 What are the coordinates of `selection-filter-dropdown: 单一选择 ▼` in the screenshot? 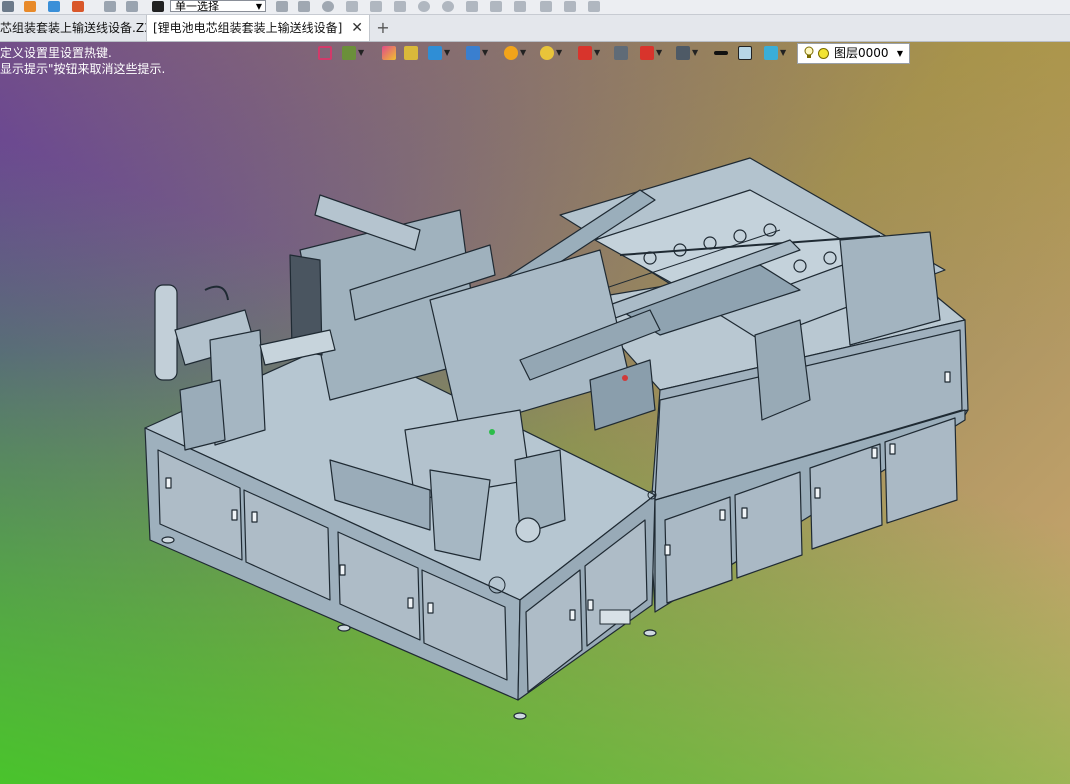 It's located at (218, 6).